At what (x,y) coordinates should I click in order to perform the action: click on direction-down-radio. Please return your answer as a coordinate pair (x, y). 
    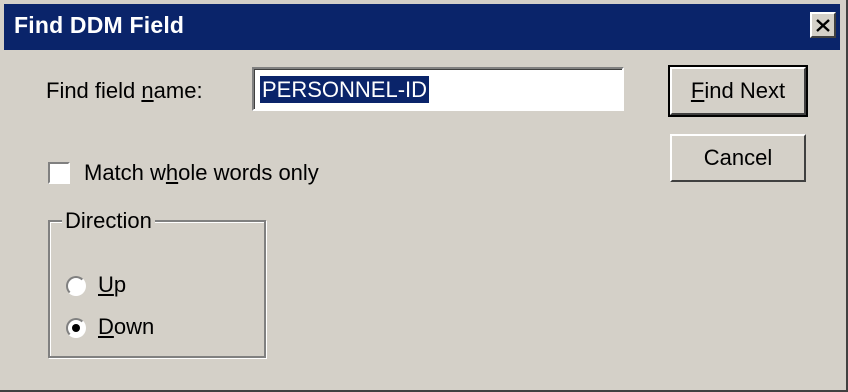
    Looking at the image, I should click on (76, 328).